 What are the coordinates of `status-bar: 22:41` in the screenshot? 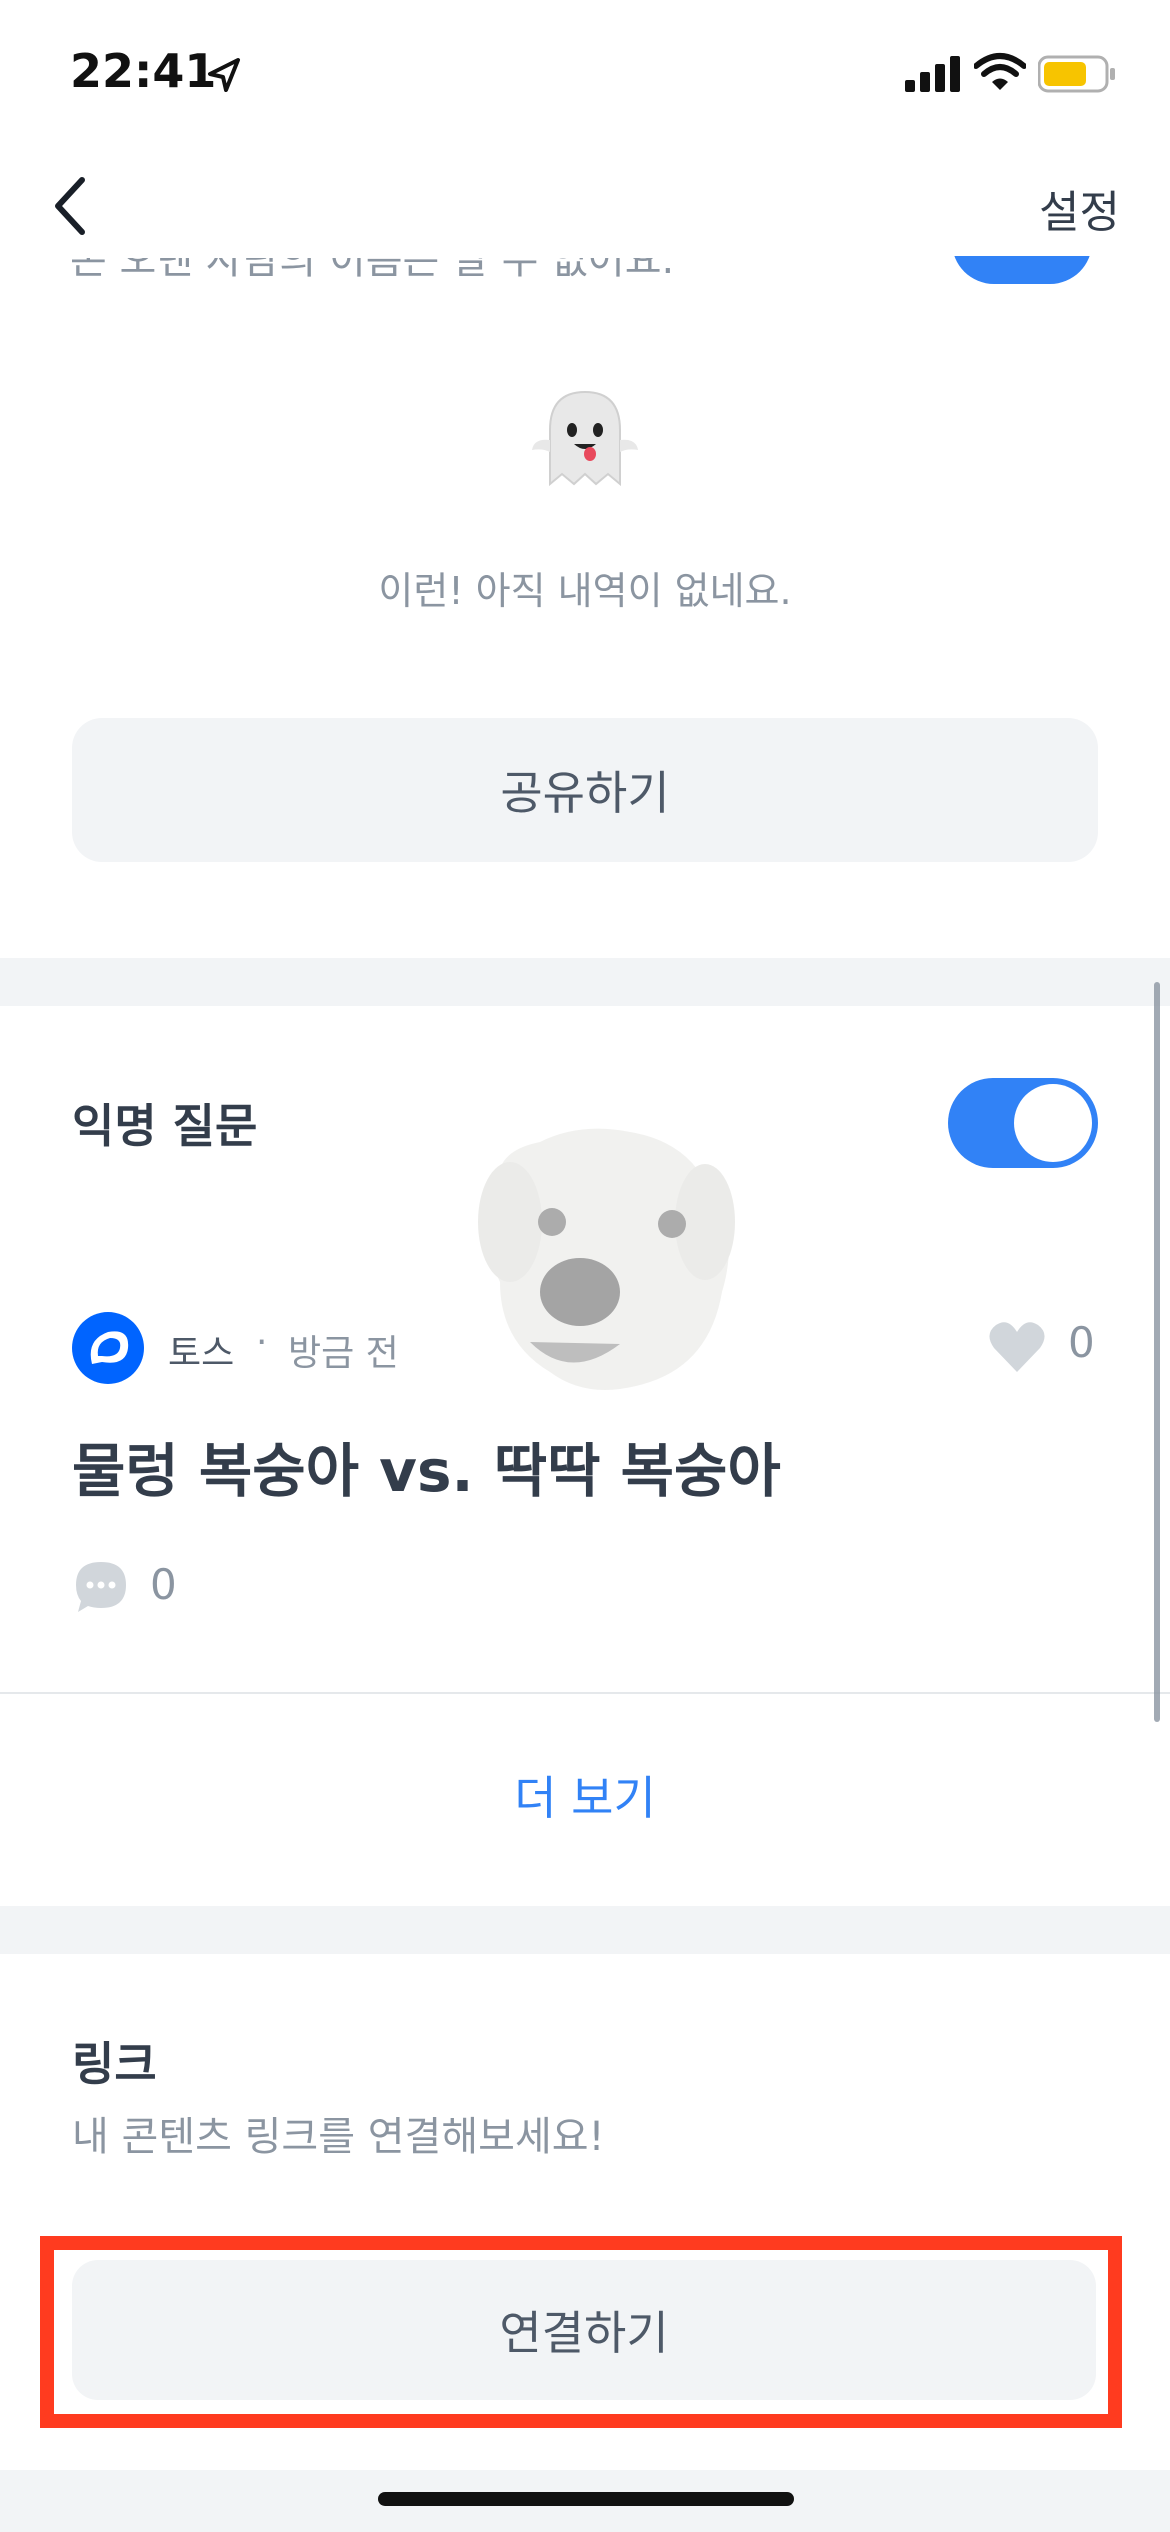 It's located at (585, 75).